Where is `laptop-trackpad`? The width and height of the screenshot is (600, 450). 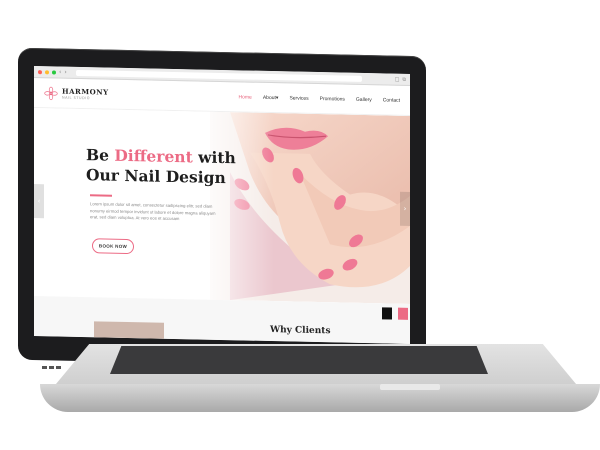 laptop-trackpad is located at coordinates (410, 387).